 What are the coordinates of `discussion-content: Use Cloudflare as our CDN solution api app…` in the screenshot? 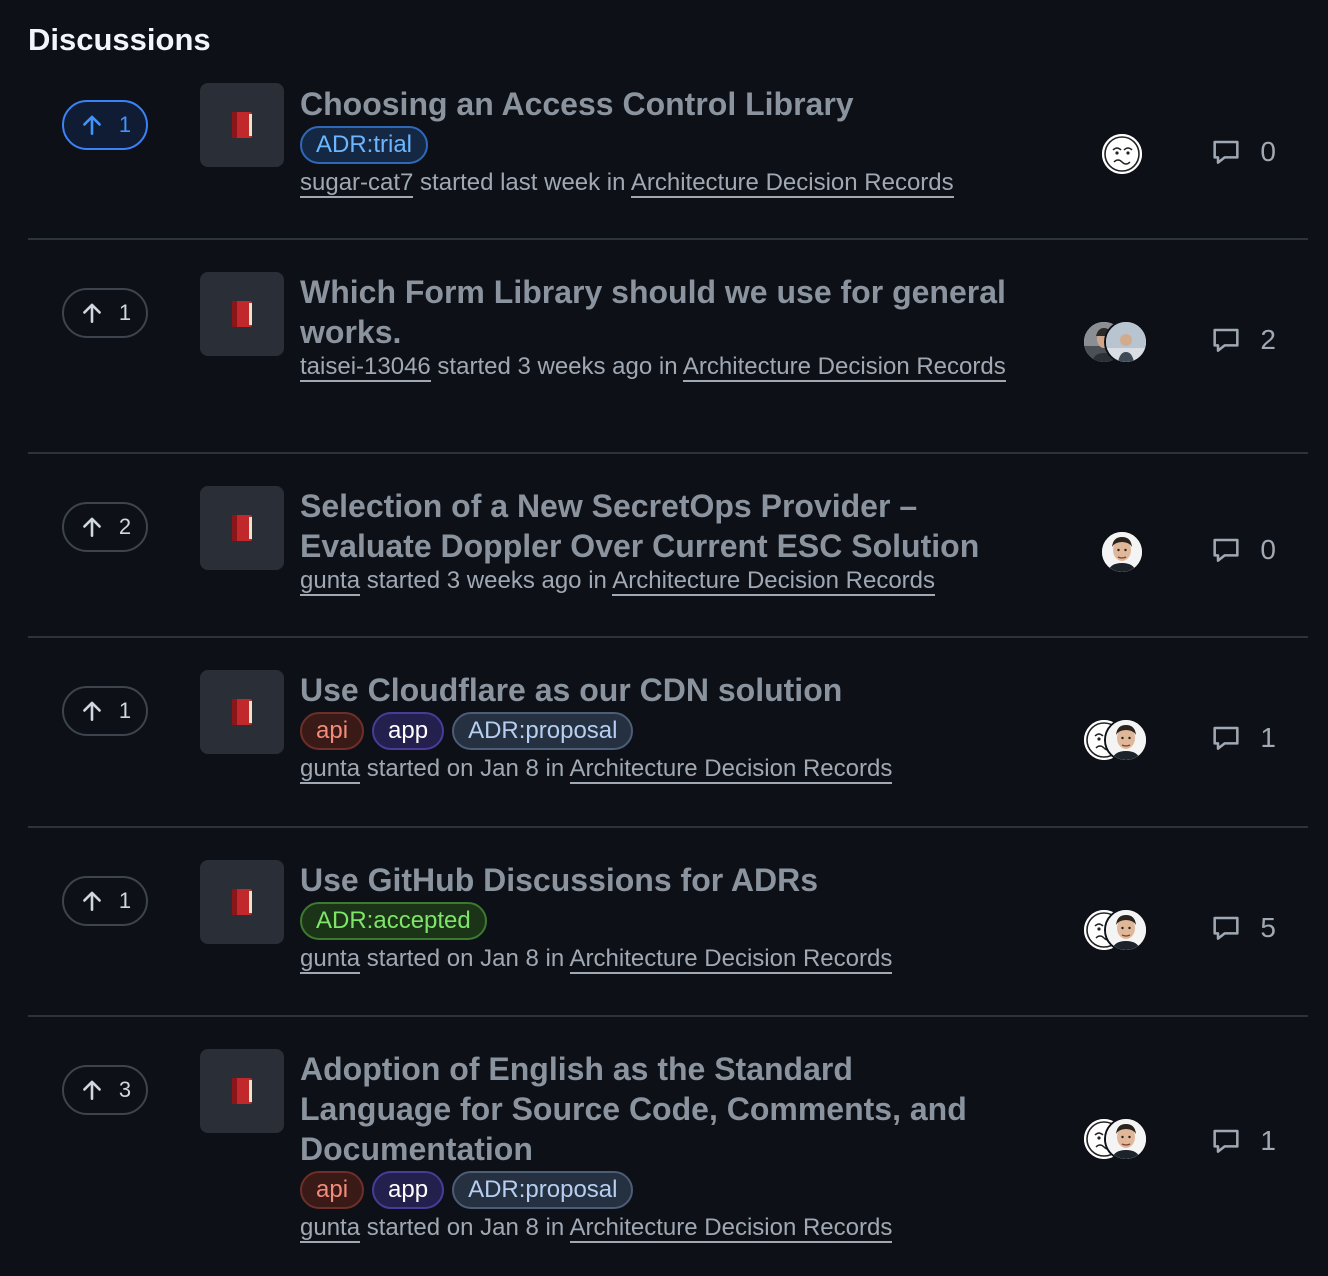 It's located at (655, 727).